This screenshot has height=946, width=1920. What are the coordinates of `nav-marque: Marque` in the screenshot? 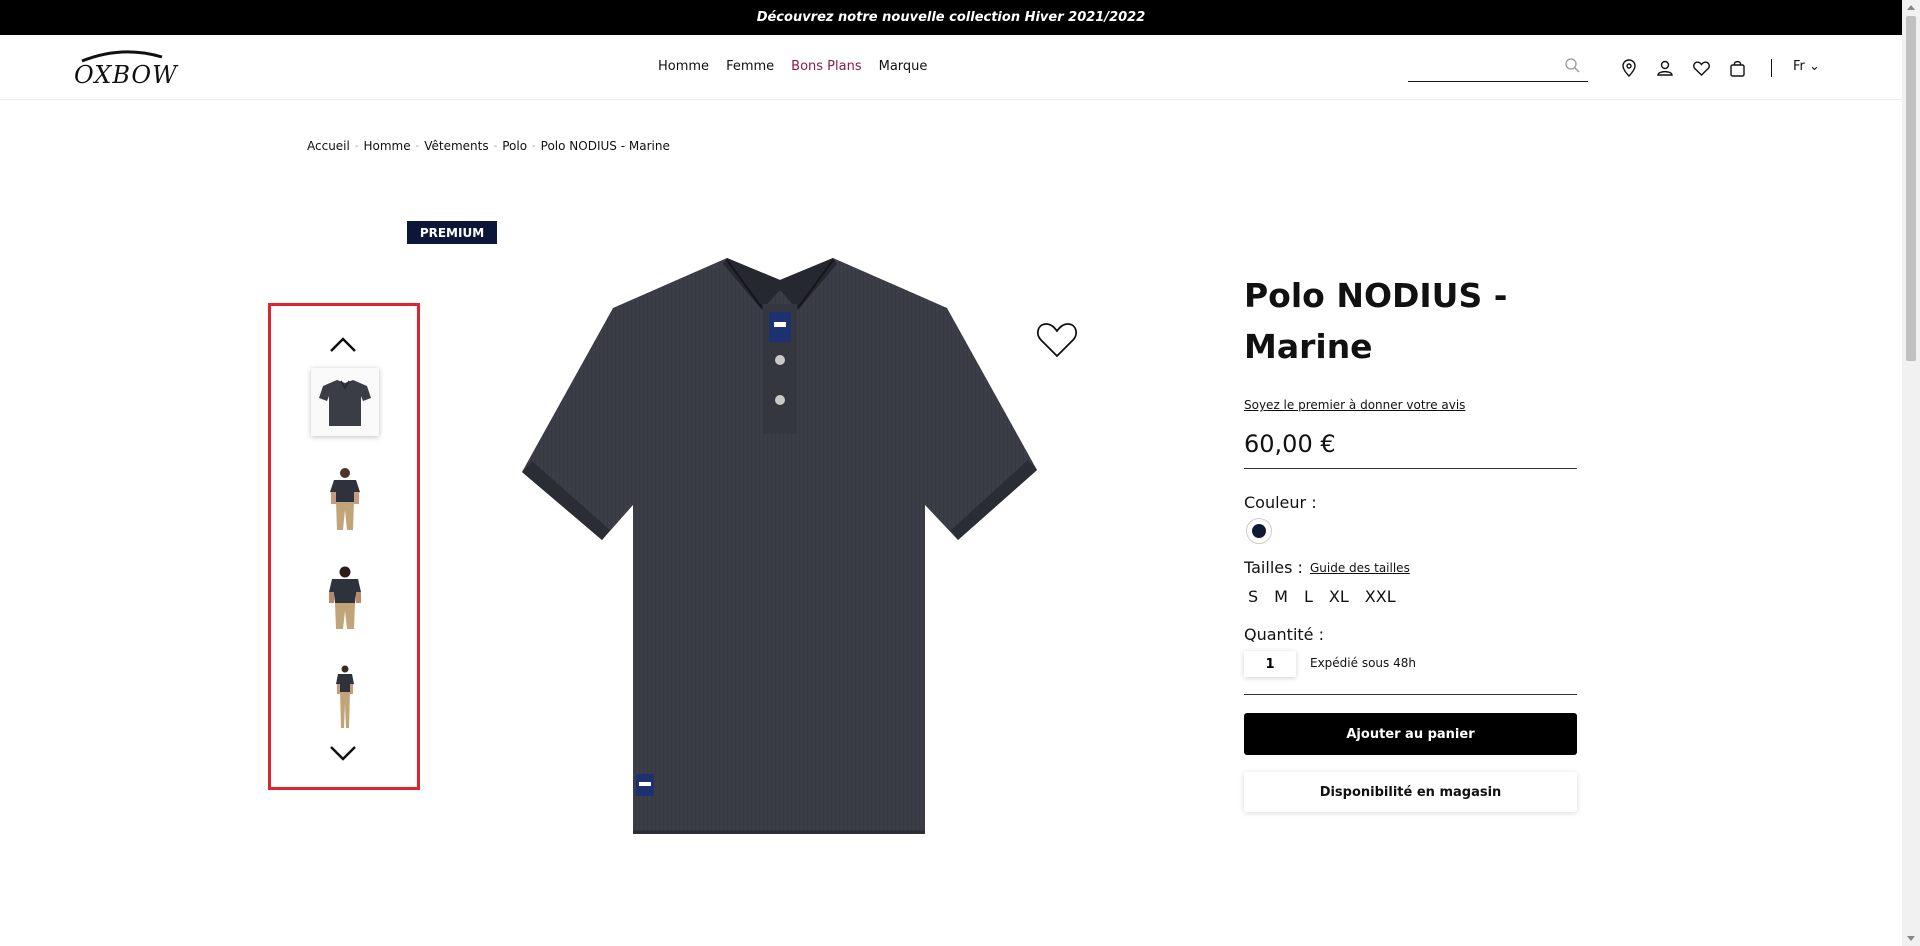 It's located at (903, 66).